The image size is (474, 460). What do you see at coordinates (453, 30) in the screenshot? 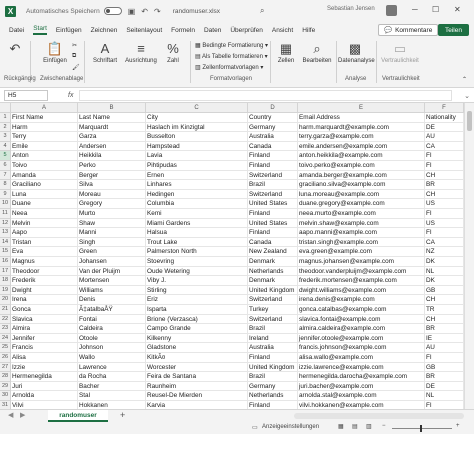
I see `share-button: Teilen` at bounding box center [453, 30].